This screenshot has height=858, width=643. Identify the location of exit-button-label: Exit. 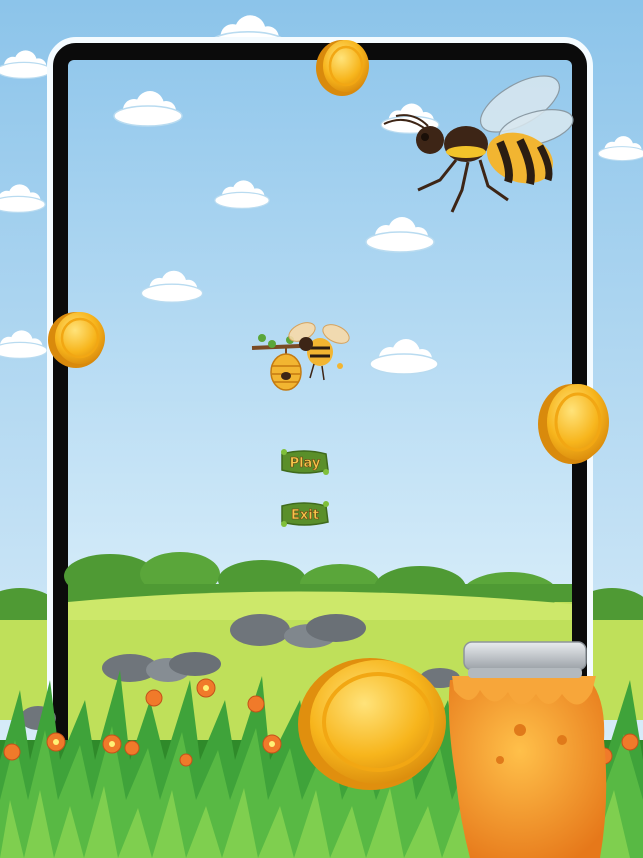
(305, 515).